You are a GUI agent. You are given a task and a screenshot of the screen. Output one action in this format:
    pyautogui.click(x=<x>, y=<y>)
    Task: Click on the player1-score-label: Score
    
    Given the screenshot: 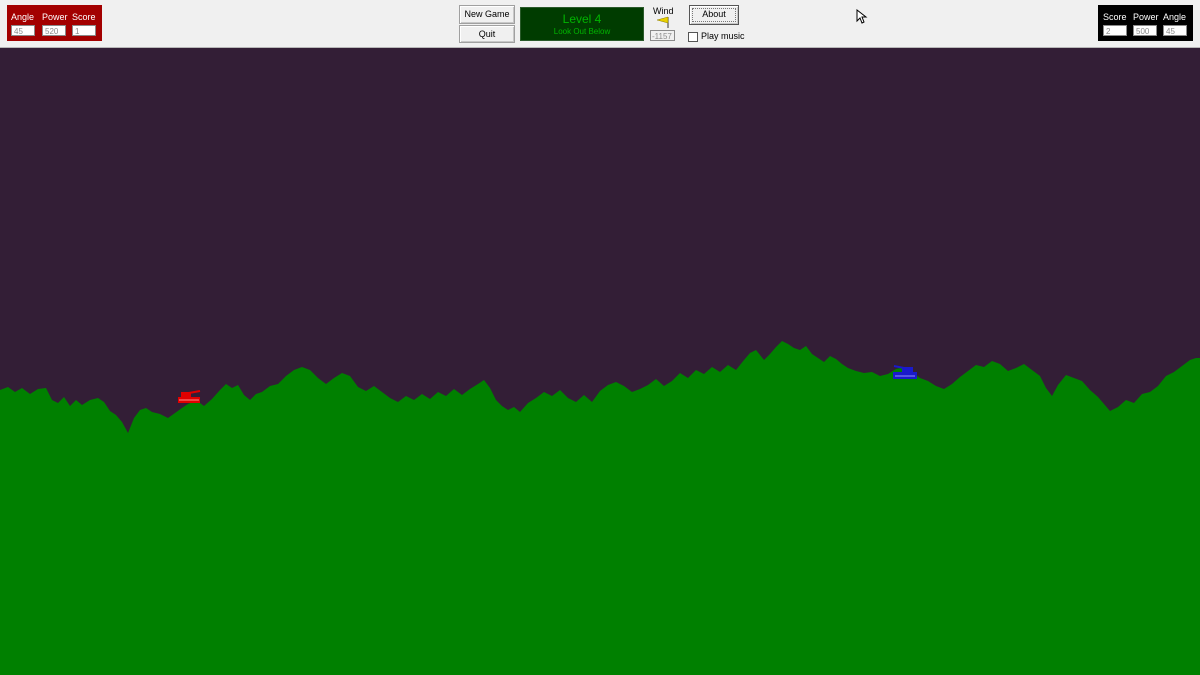 What is the action you would take?
    pyautogui.click(x=84, y=17)
    